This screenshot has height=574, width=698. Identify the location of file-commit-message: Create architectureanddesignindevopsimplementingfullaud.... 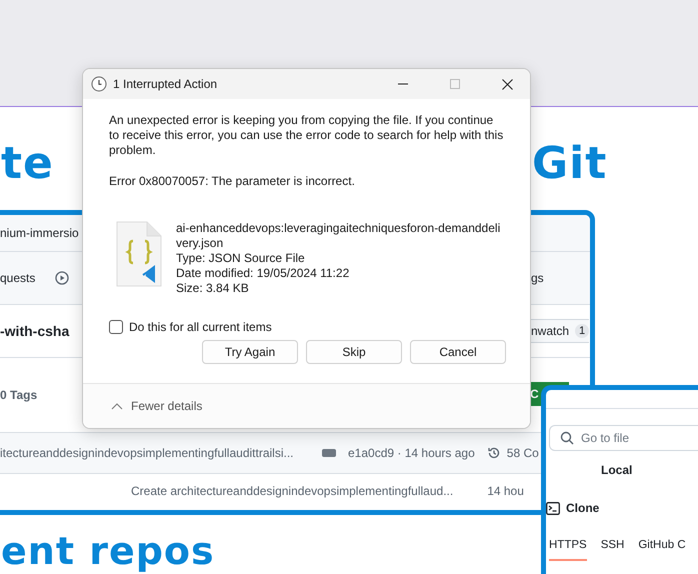
(292, 491).